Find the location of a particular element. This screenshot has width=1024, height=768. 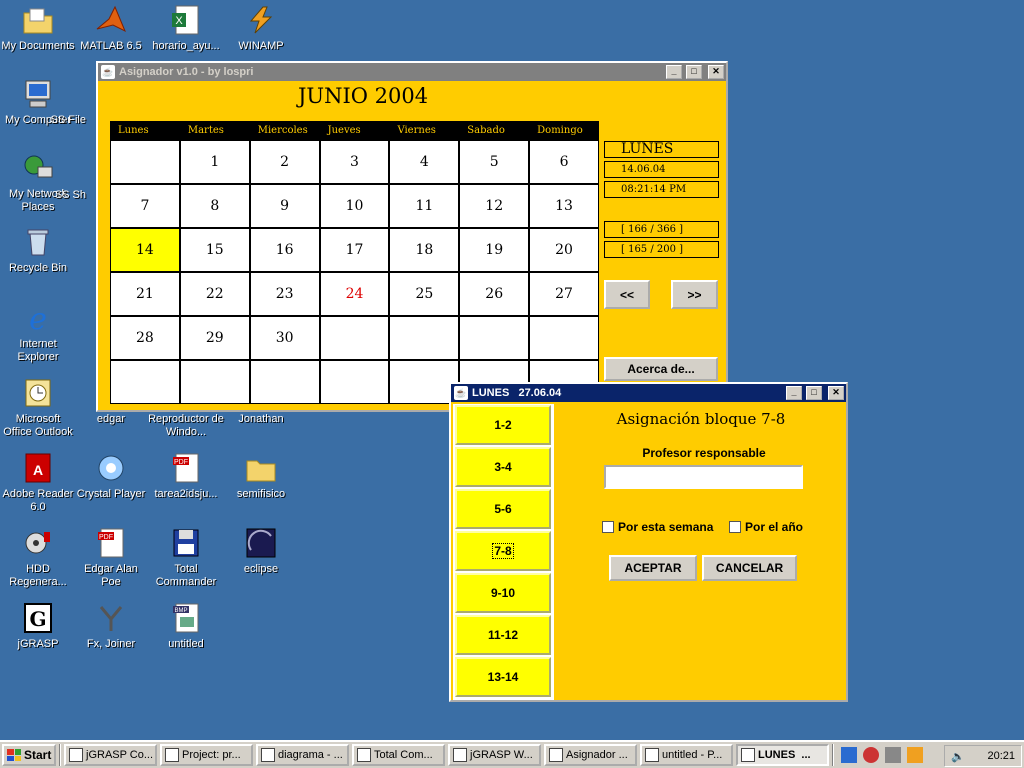

slot-button-7-8: 7-8 is located at coordinates (503, 551).